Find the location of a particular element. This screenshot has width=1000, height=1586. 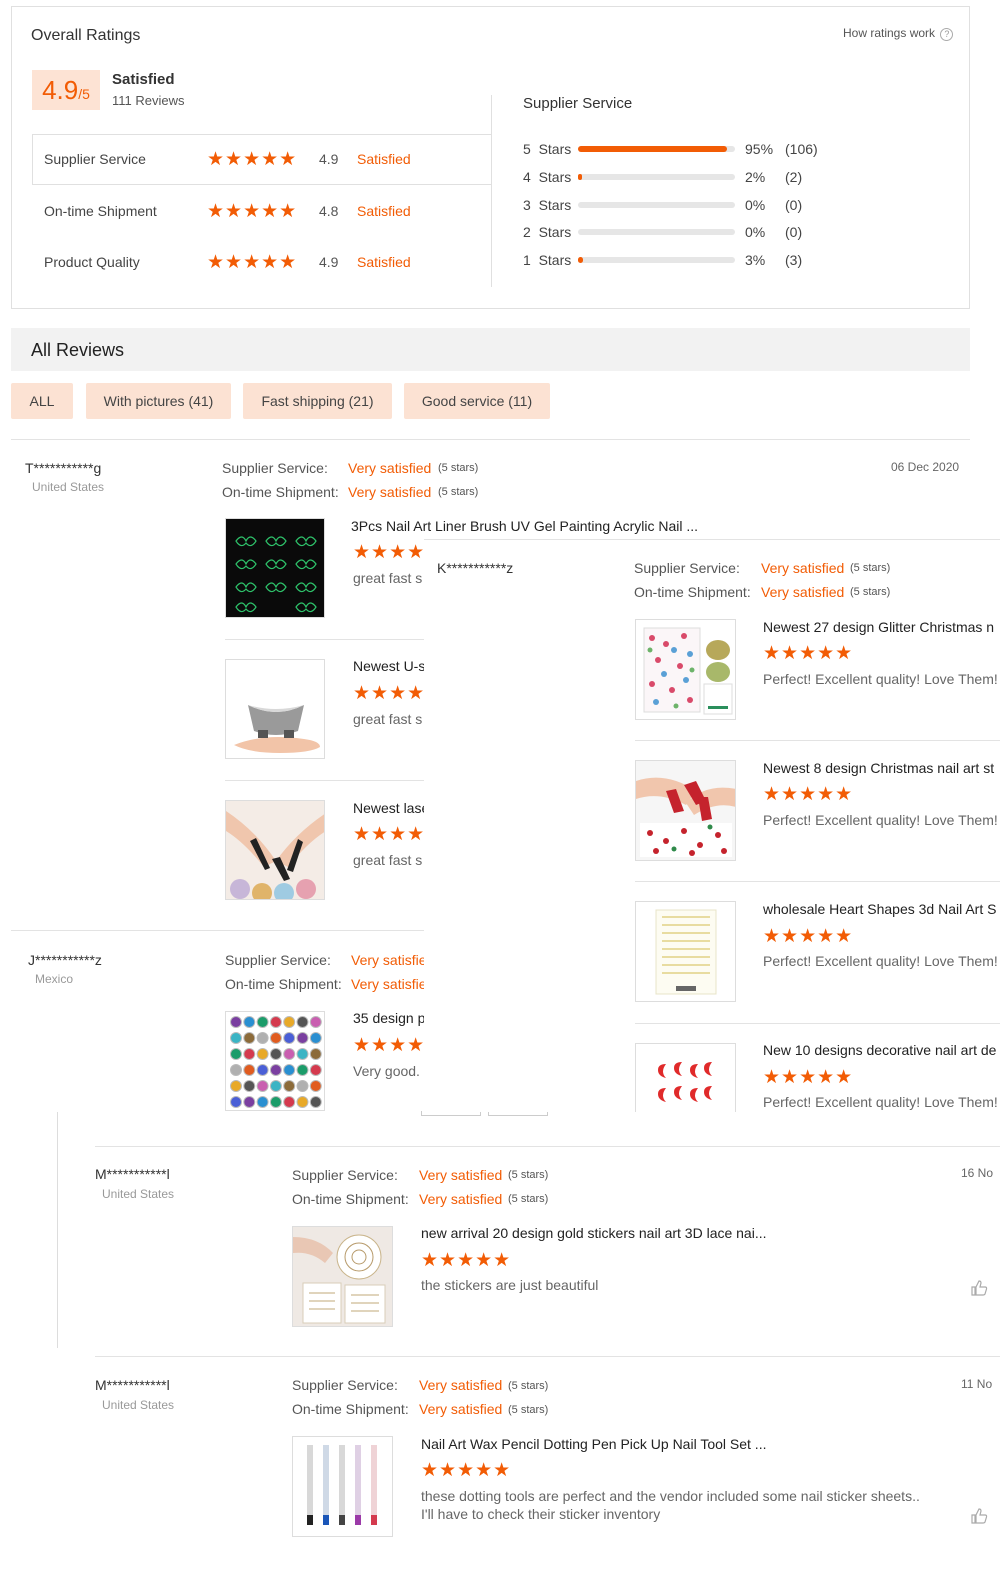

rating-row-quality-stars: ★★★★★ is located at coordinates (252, 262).